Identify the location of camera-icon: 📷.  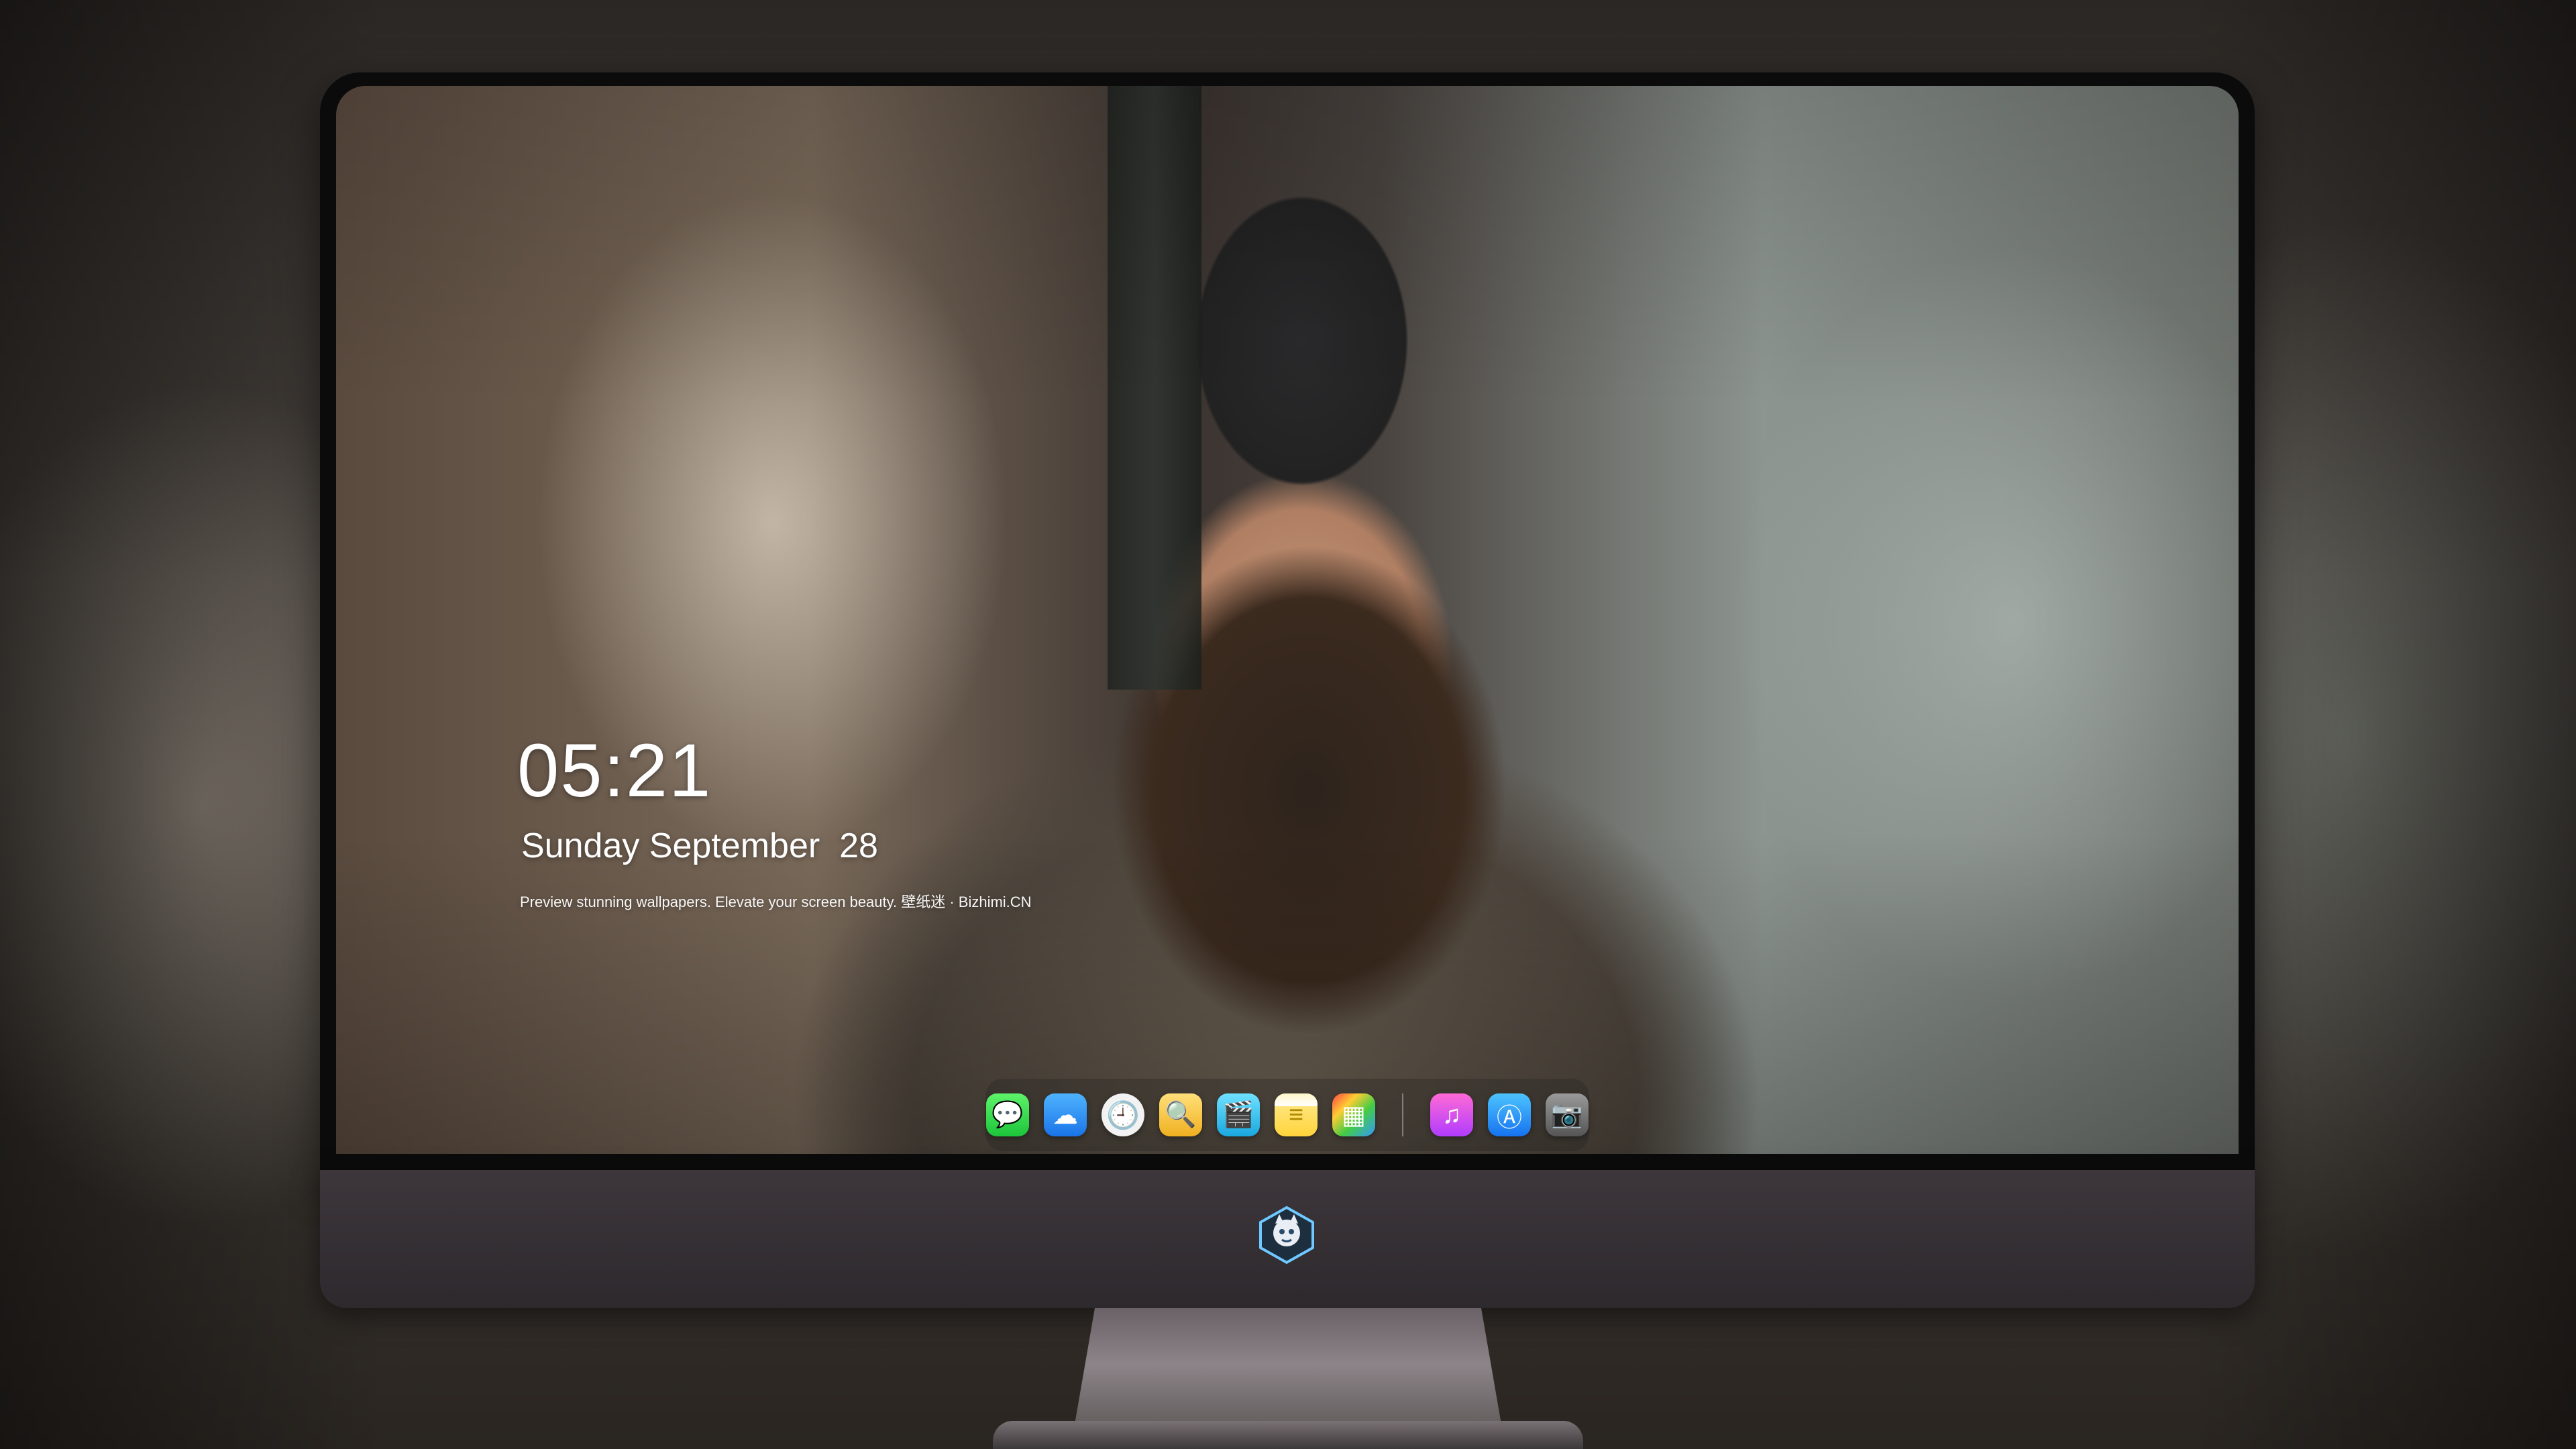
(1567, 1114).